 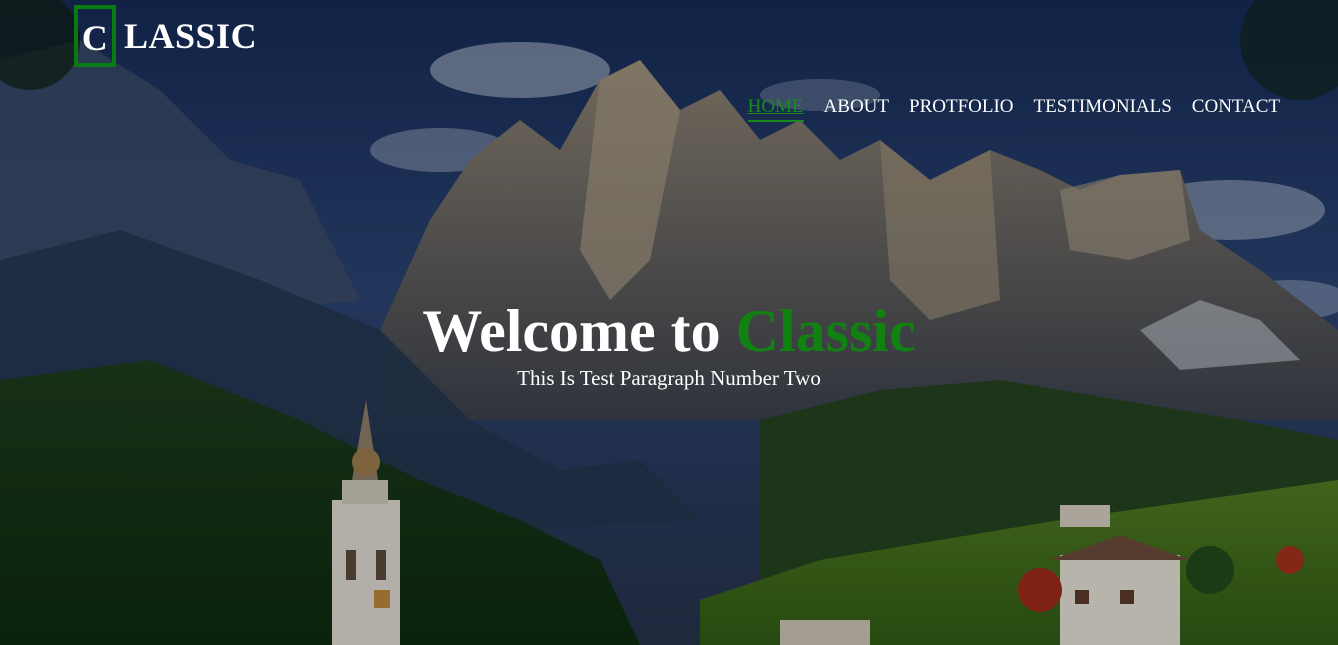 I want to click on nav-item-about: ABOUT, so click(x=856, y=109).